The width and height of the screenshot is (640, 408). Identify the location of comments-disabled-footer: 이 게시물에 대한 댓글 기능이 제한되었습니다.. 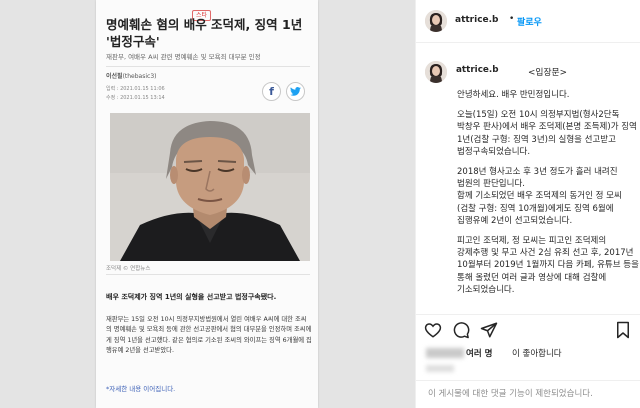
(528, 394).